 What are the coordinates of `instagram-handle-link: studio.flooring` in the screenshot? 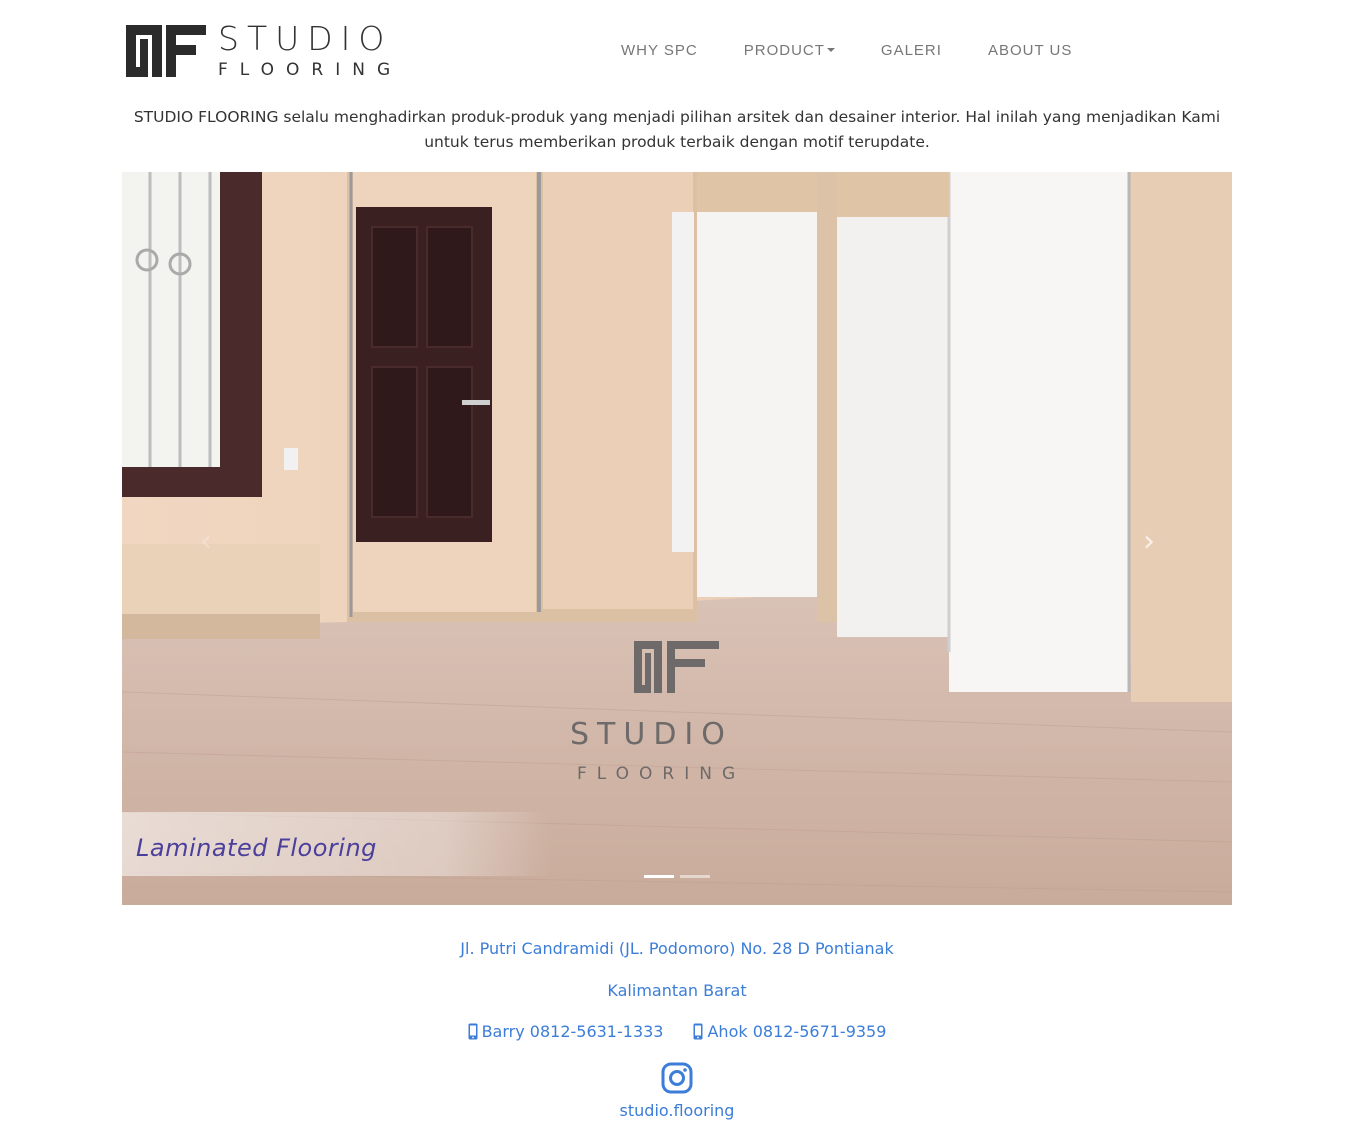 It's located at (677, 1110).